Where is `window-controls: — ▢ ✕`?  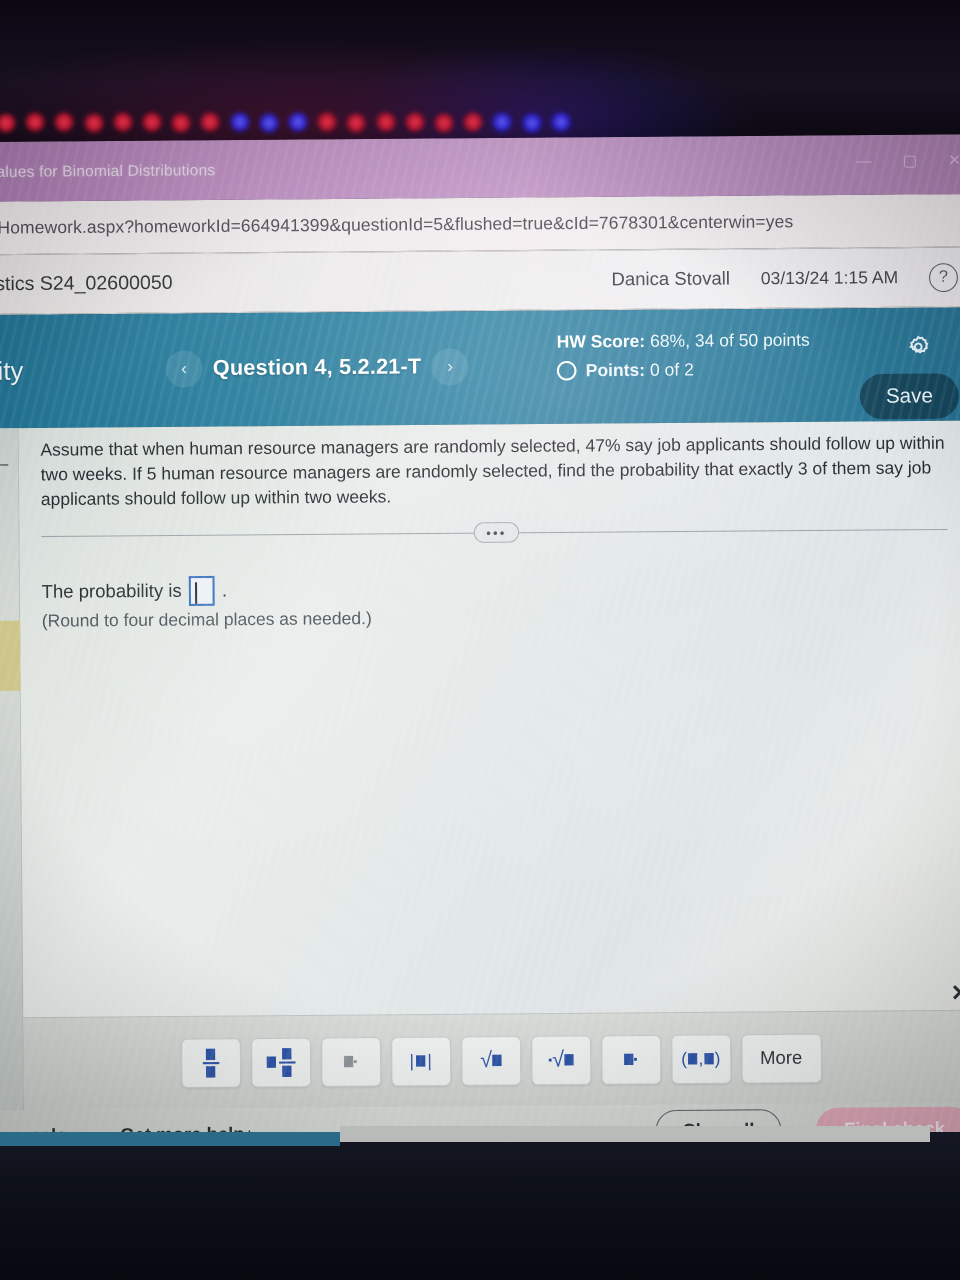
window-controls: — ▢ ✕ is located at coordinates (908, 161).